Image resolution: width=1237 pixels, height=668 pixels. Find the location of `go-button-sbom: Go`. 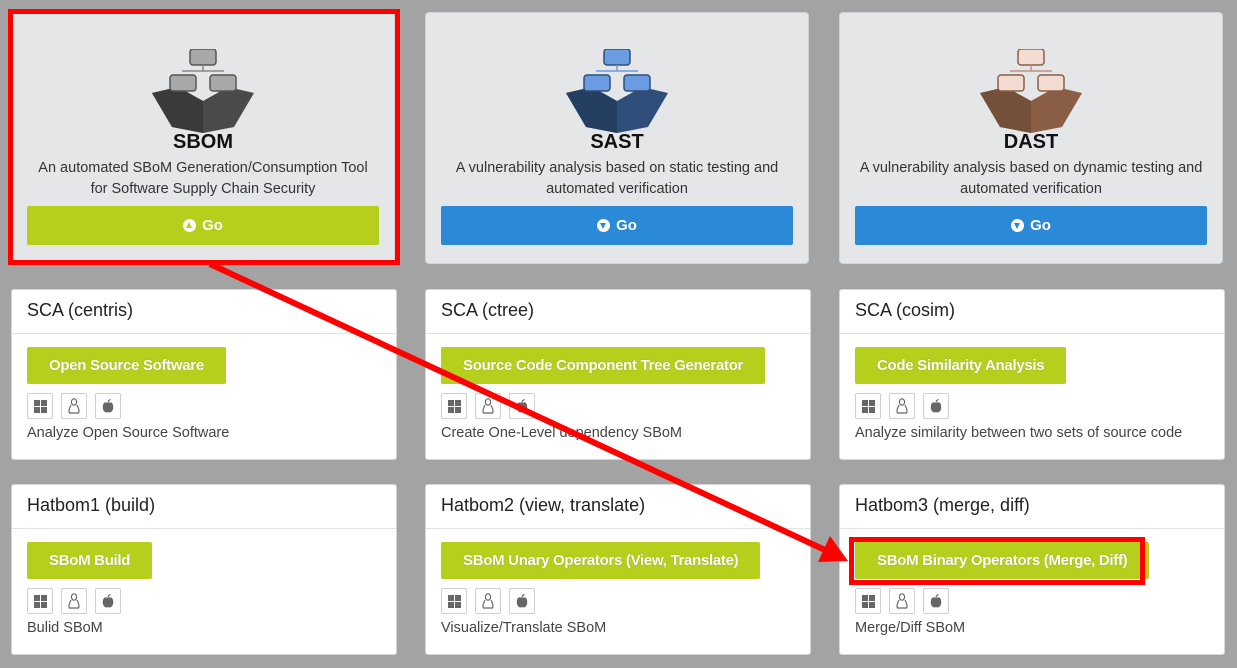

go-button-sbom: Go is located at coordinates (203, 225).